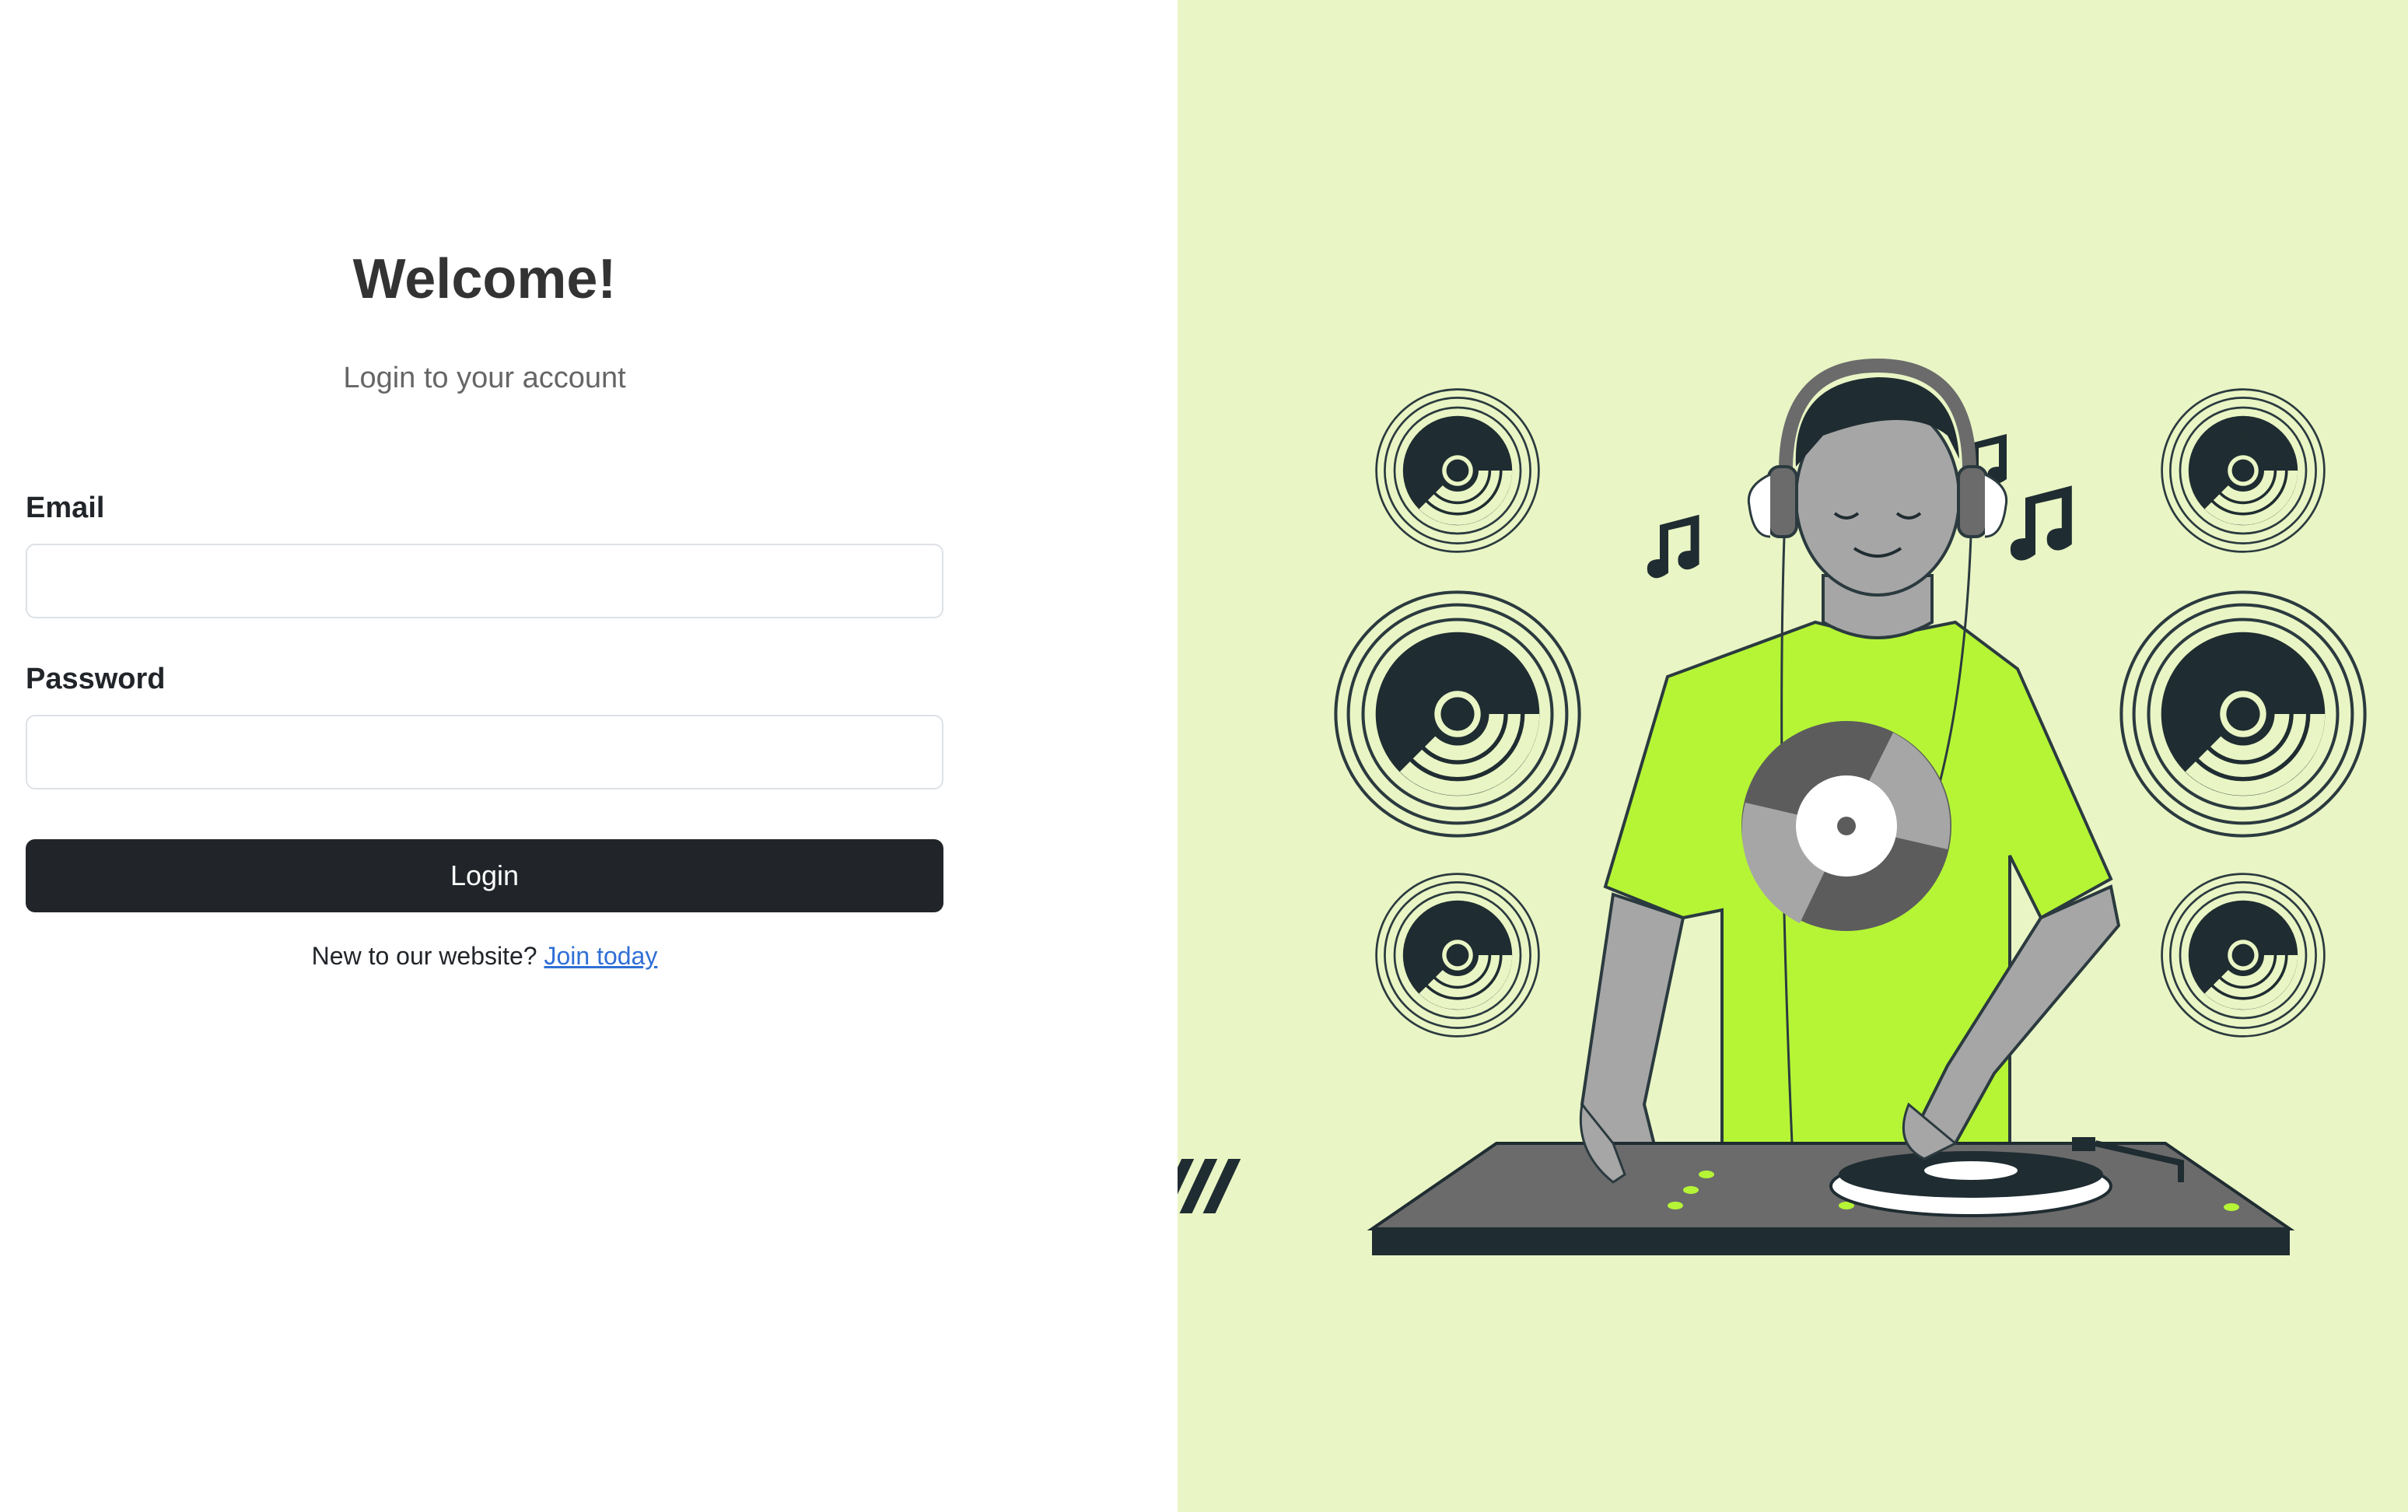  Describe the element at coordinates (484, 279) in the screenshot. I see `page-title: Welcome!` at that location.